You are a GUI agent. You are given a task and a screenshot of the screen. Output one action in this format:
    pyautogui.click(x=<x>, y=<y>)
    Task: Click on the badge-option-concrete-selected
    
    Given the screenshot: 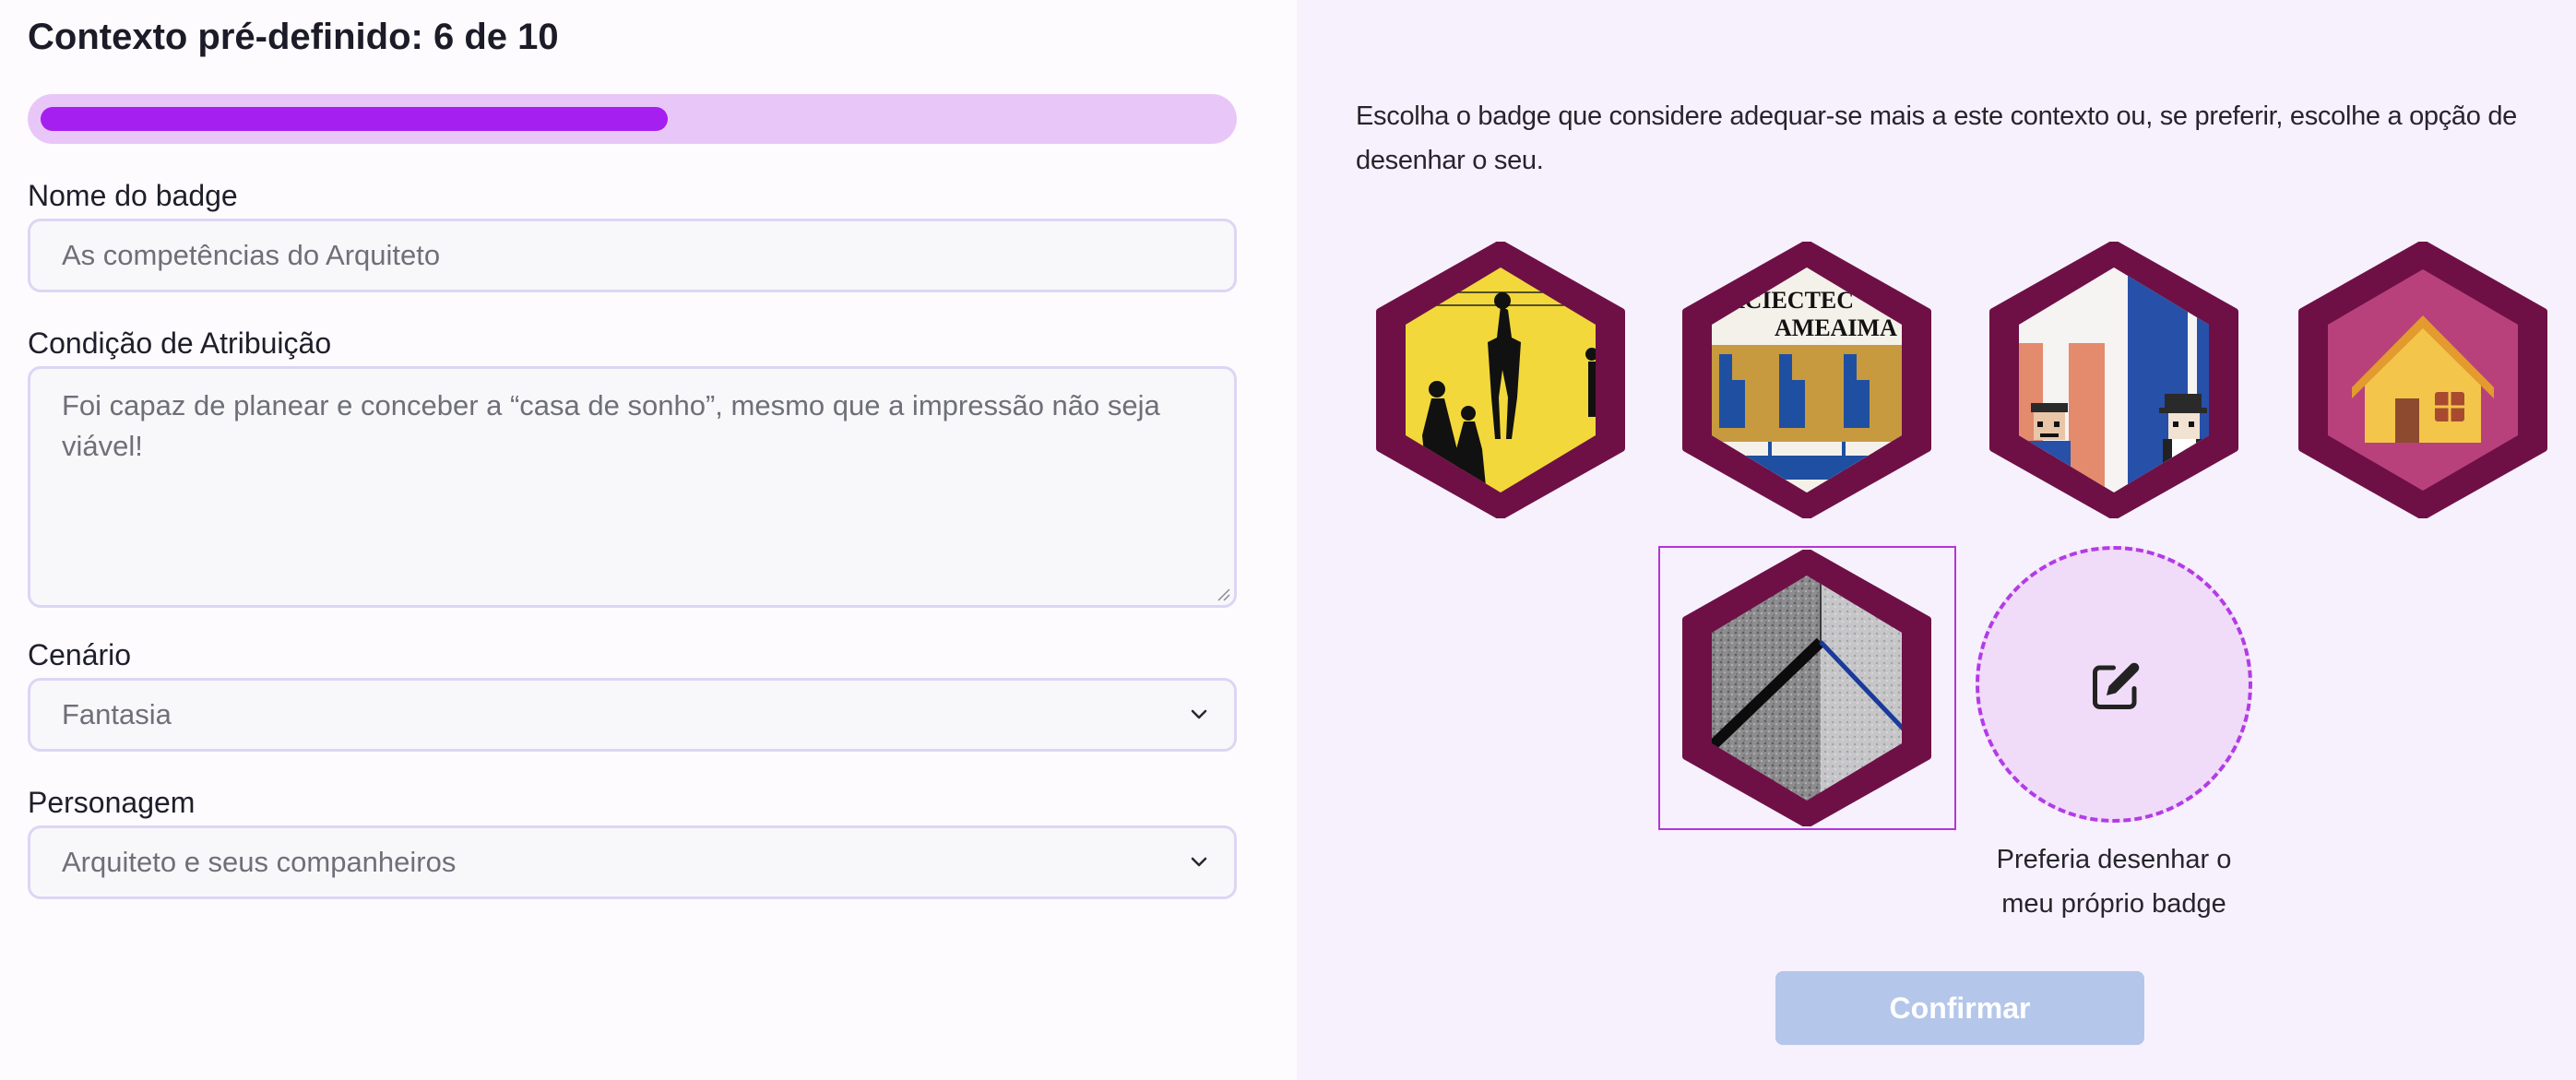 What is the action you would take?
    pyautogui.click(x=1806, y=688)
    